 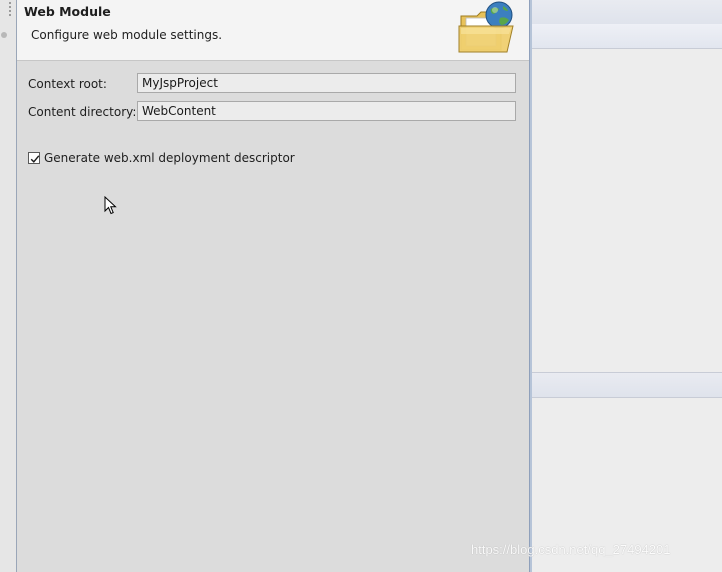 I want to click on page-description: Configure web module settings., so click(x=127, y=35).